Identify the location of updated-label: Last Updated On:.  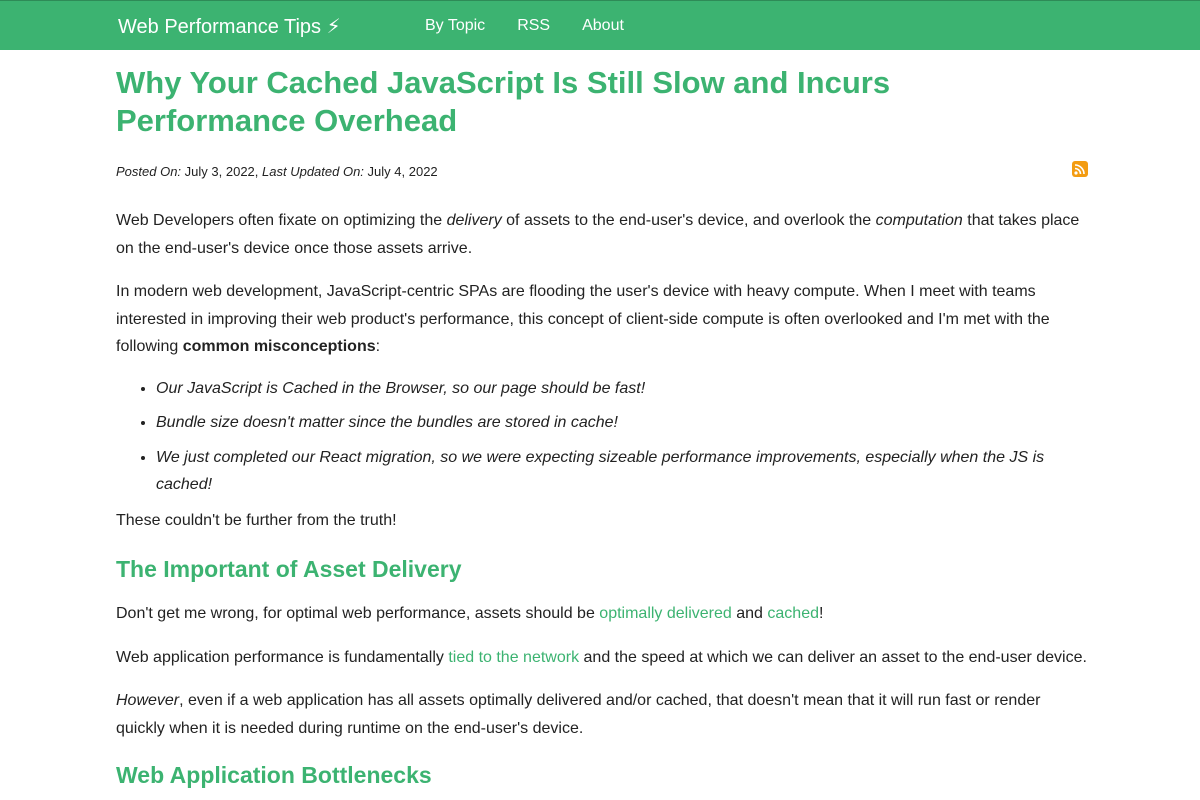
(313, 171).